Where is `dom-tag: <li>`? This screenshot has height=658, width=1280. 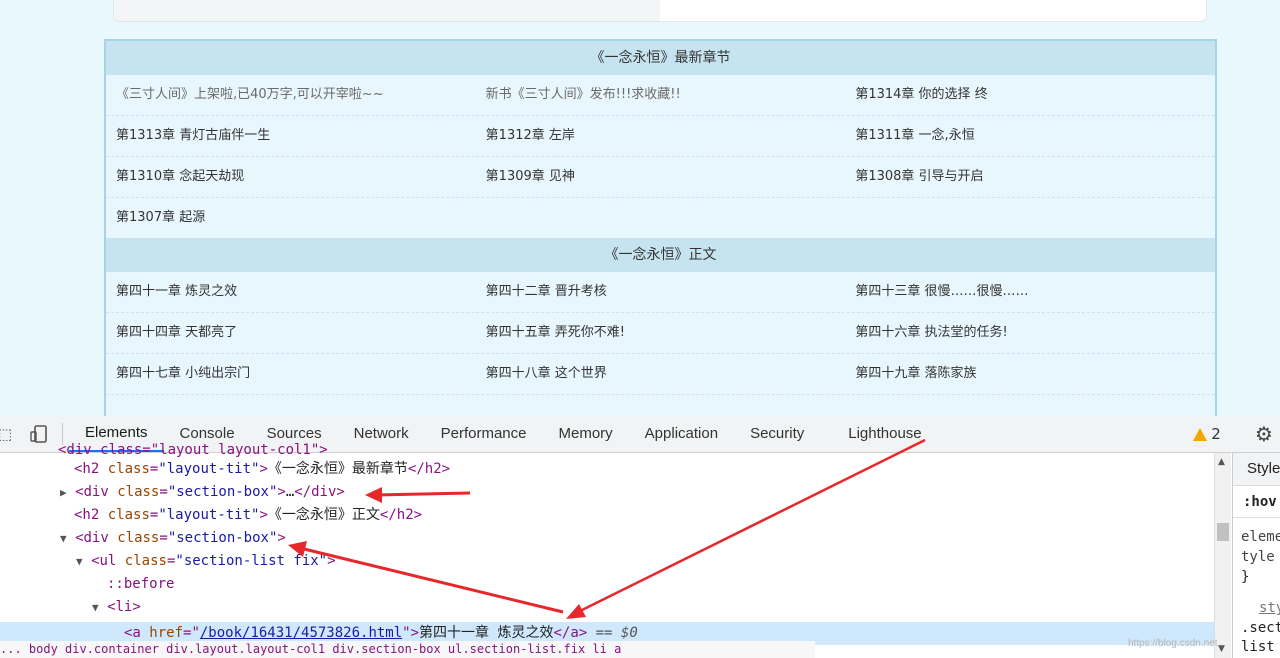 dom-tag: <li> is located at coordinates (124, 607).